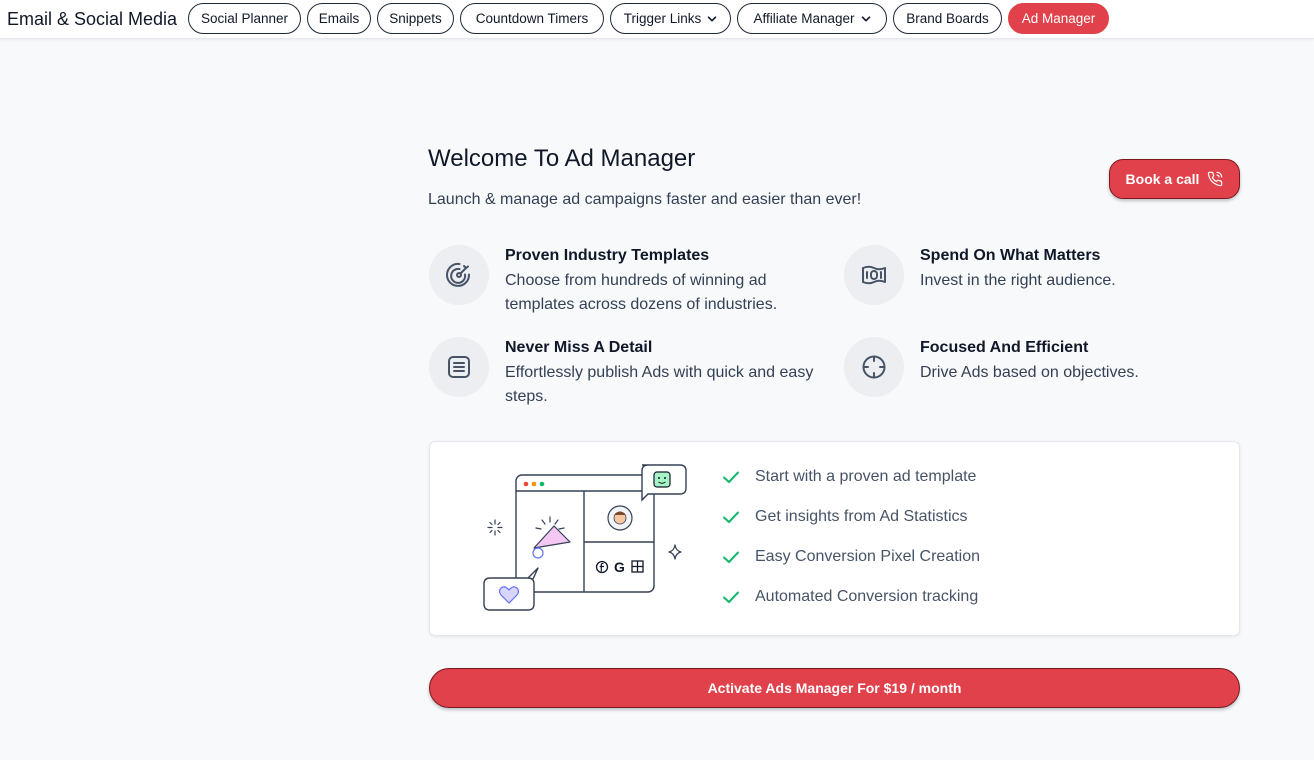  What do you see at coordinates (804, 18) in the screenshot?
I see `tab-label: Affiliate Manager` at bounding box center [804, 18].